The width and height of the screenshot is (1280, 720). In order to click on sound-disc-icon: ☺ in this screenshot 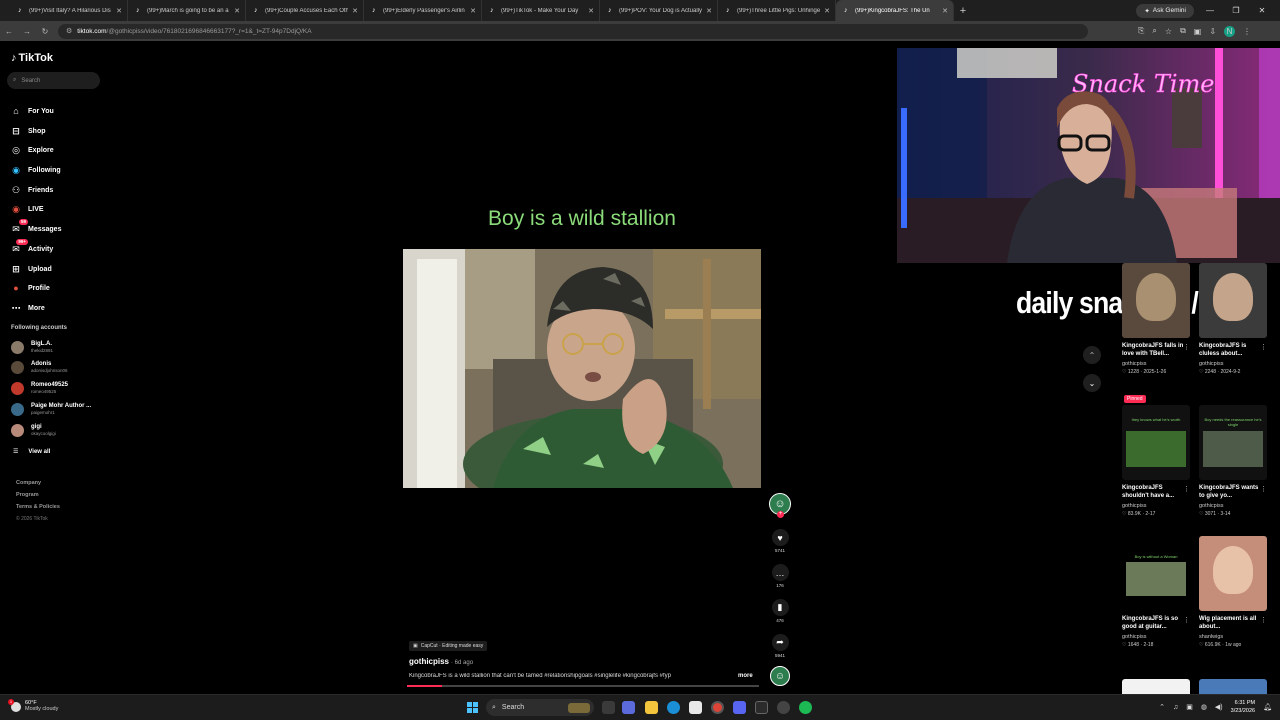, I will do `click(780, 676)`.